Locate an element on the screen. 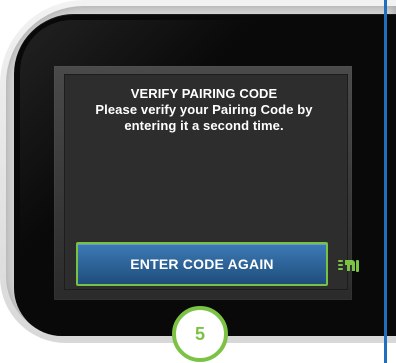  screen-title: VERIFY PAIRING CODE is located at coordinates (204, 93).